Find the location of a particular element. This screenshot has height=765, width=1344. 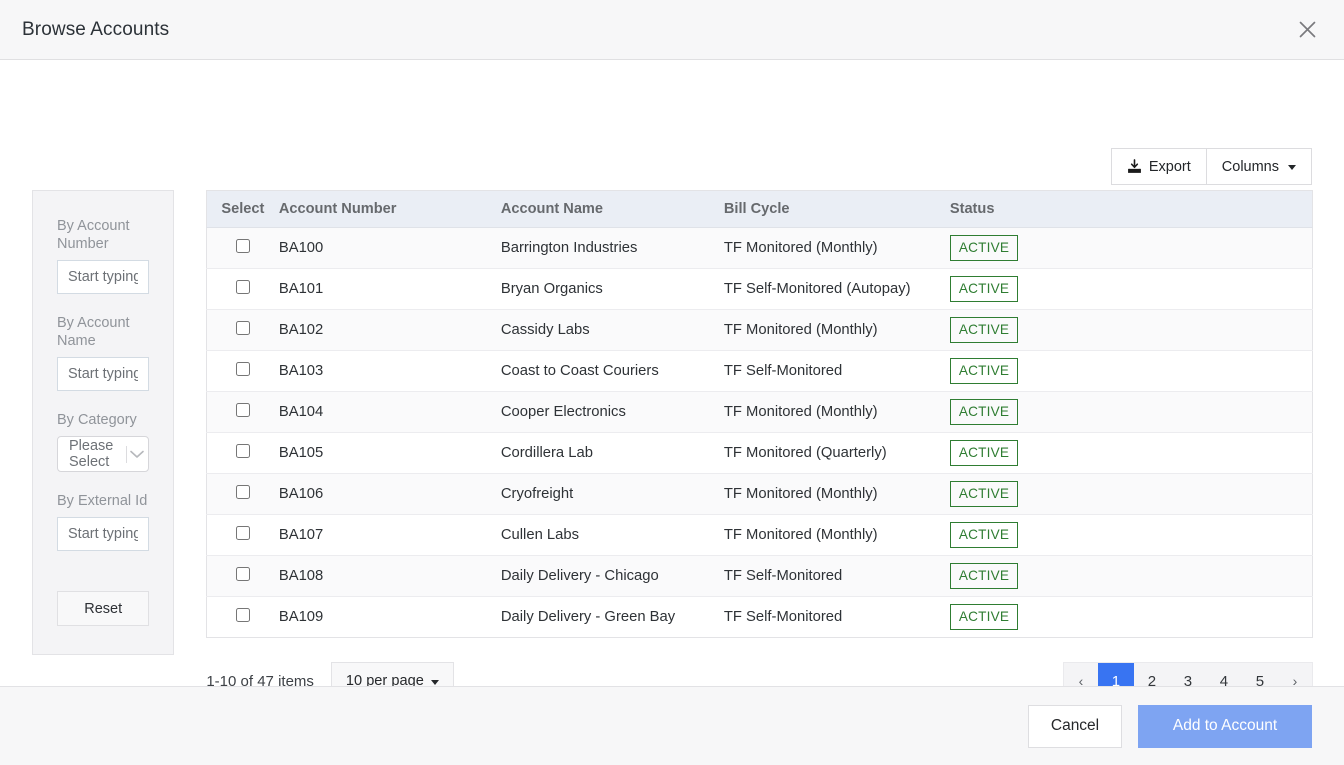

cell-account-number: BA102 is located at coordinates (389, 330).